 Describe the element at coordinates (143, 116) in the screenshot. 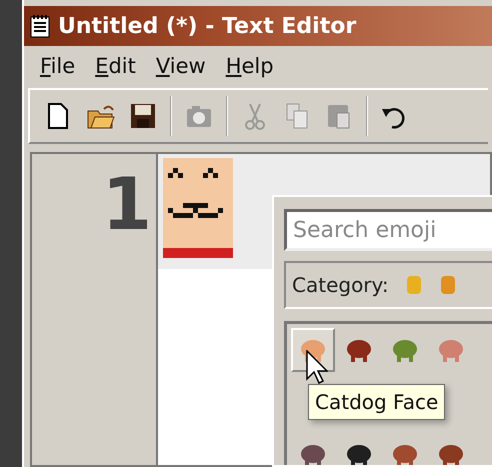

I see `floppy-disk-button` at that location.